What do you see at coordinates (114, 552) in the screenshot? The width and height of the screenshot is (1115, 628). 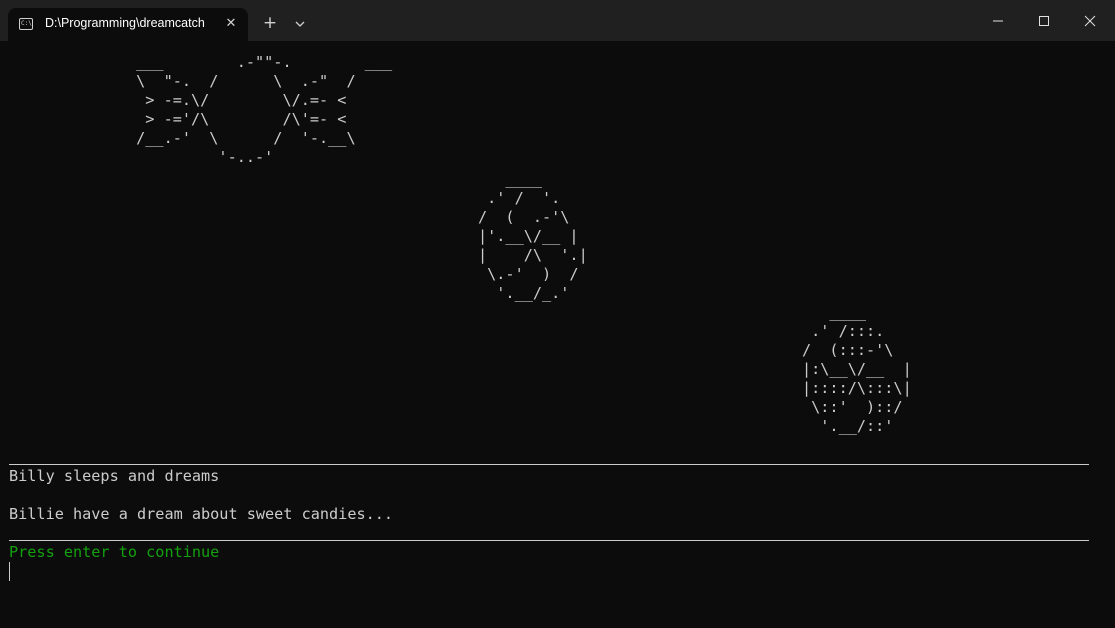 I see `continue-prompt: Press enter to continue` at bounding box center [114, 552].